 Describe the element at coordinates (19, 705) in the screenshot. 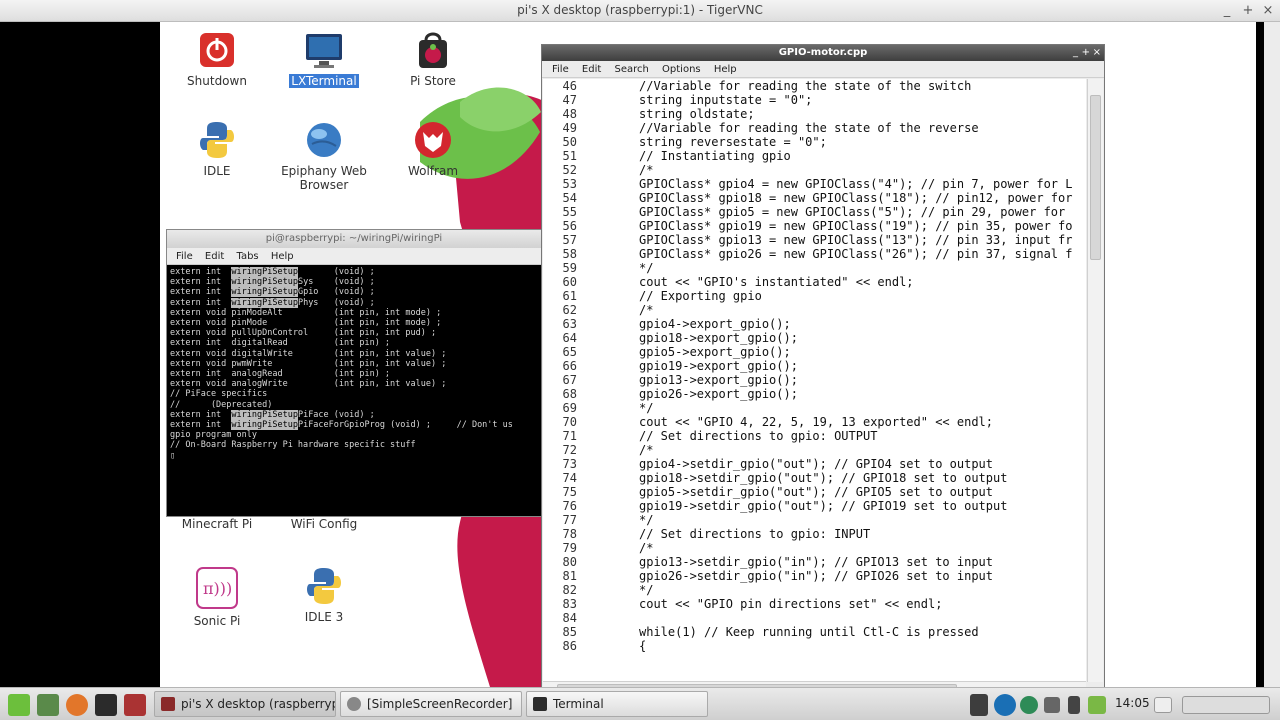

I see `mint-menu-icon` at that location.